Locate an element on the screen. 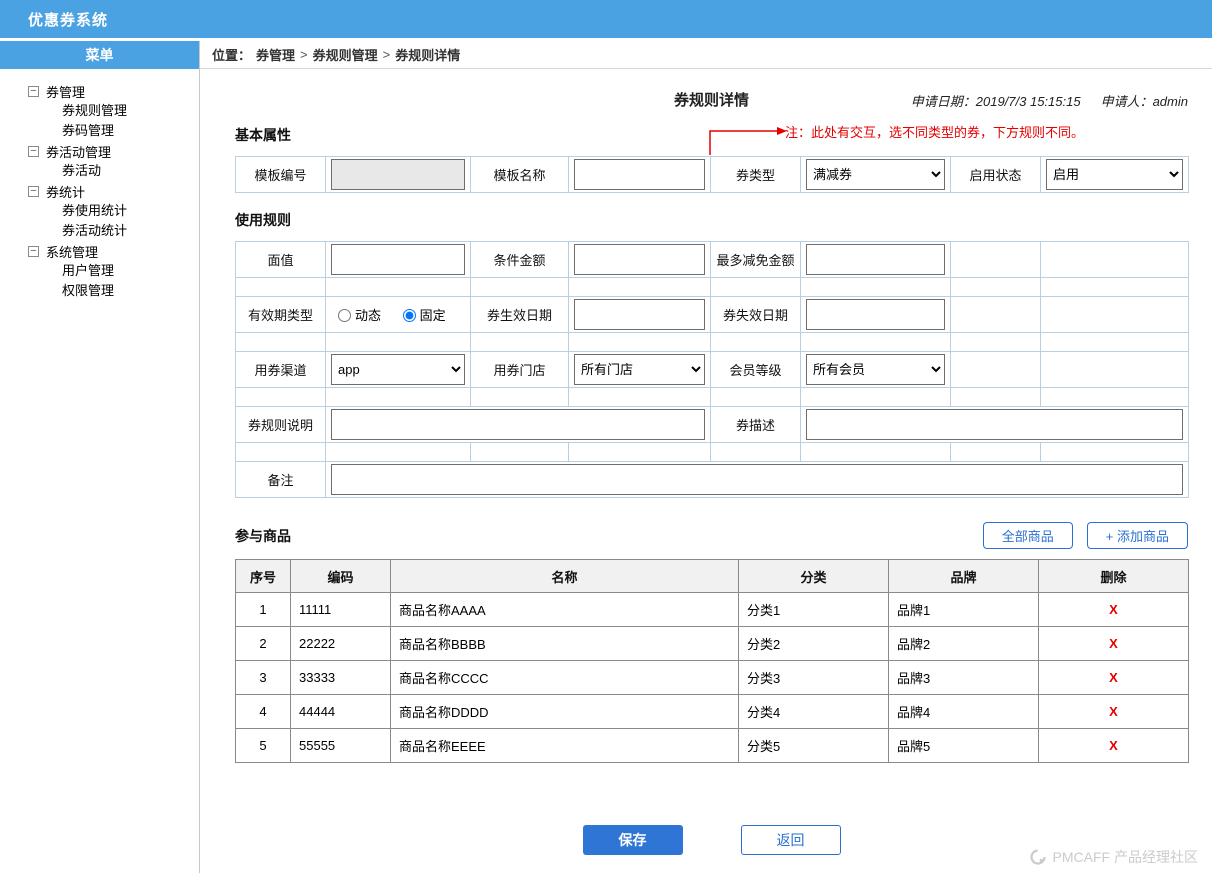 This screenshot has width=1212, height=873. cell-name: 商品名称AAAA is located at coordinates (564, 609).